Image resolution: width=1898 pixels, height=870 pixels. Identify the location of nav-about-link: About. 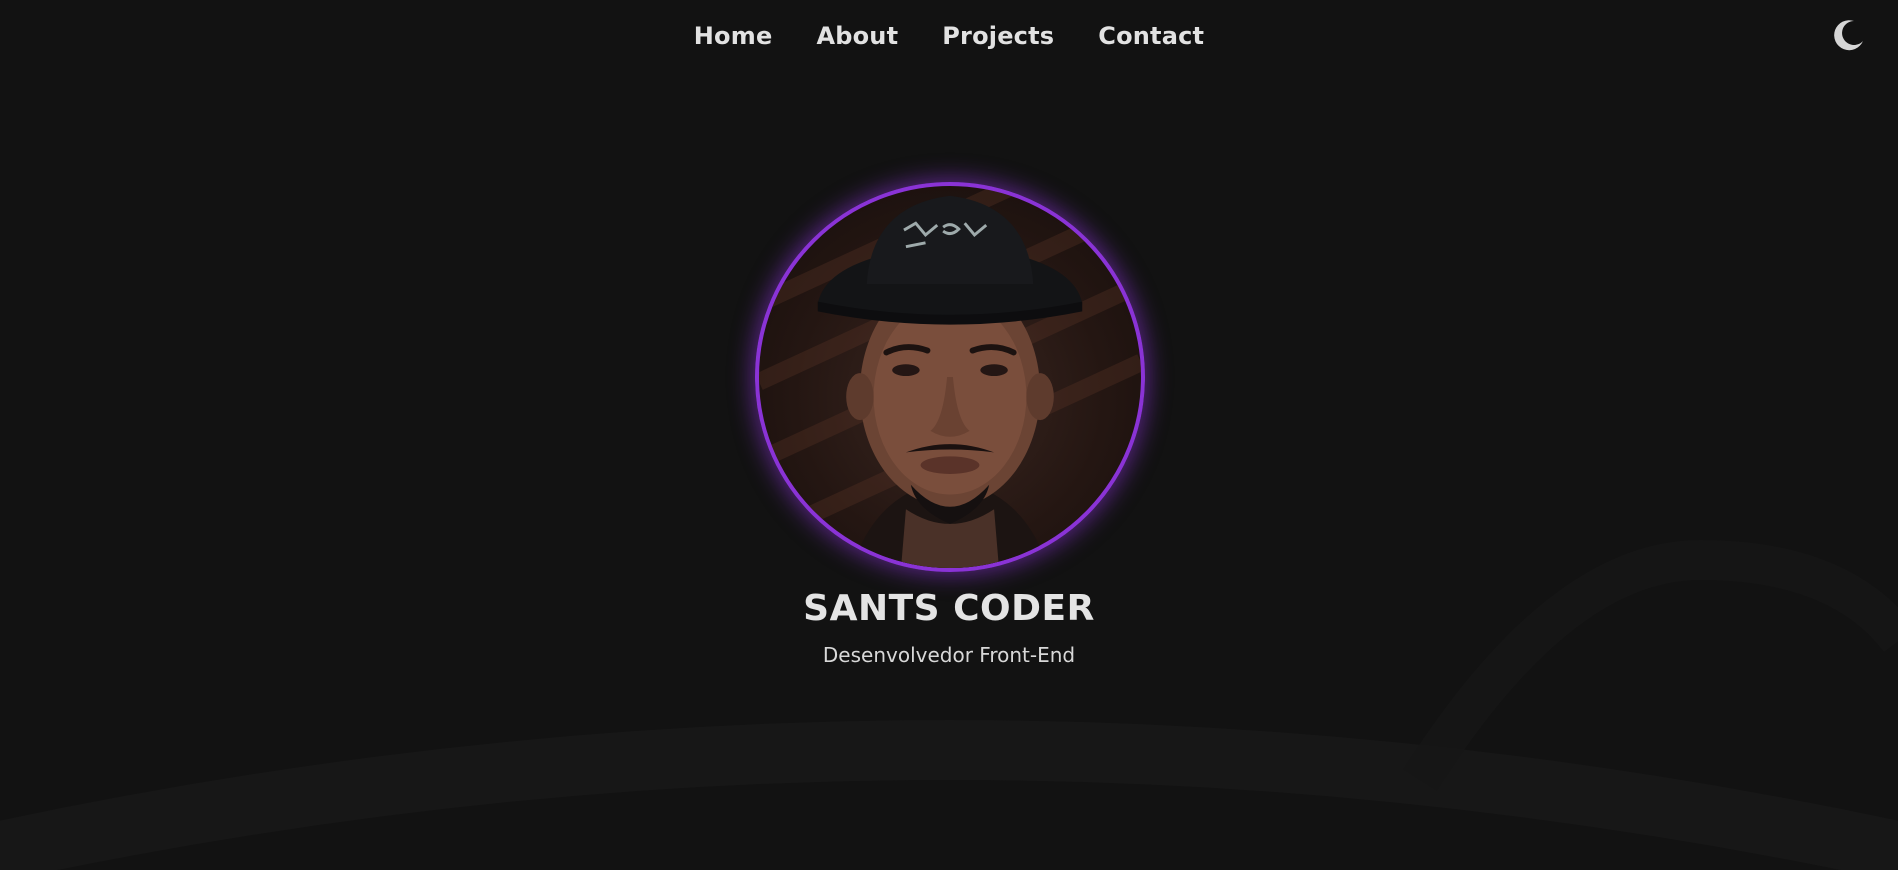
(857, 36).